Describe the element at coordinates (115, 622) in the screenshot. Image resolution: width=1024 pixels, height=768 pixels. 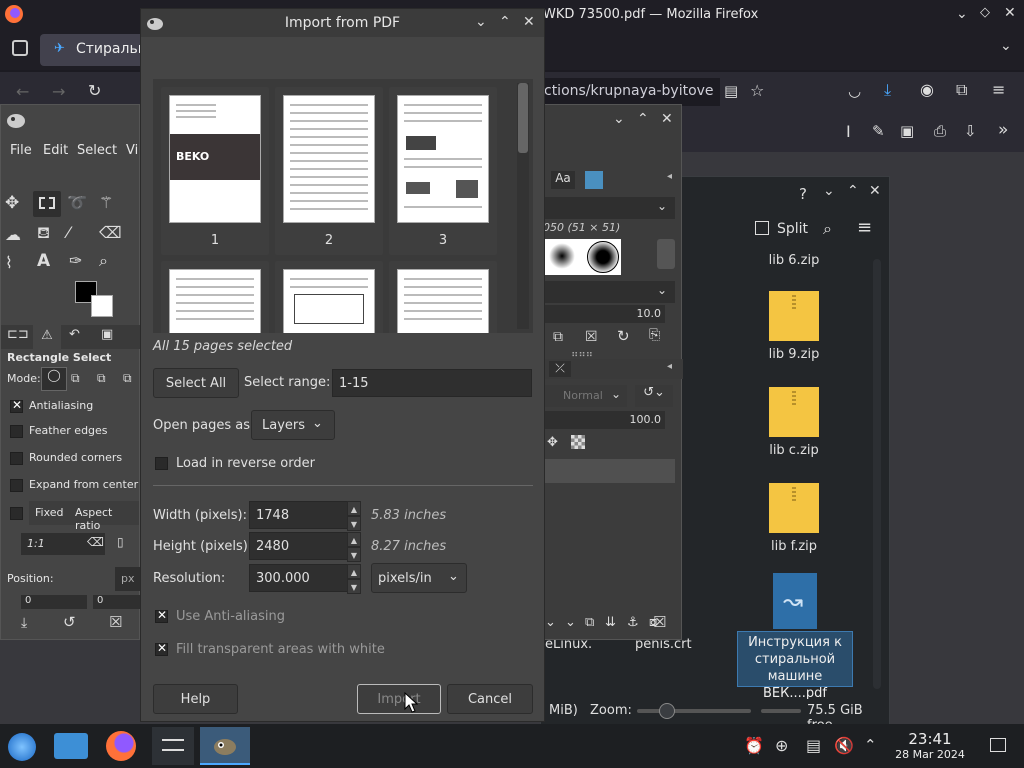
I see `delete-options-icon: ☒` at that location.